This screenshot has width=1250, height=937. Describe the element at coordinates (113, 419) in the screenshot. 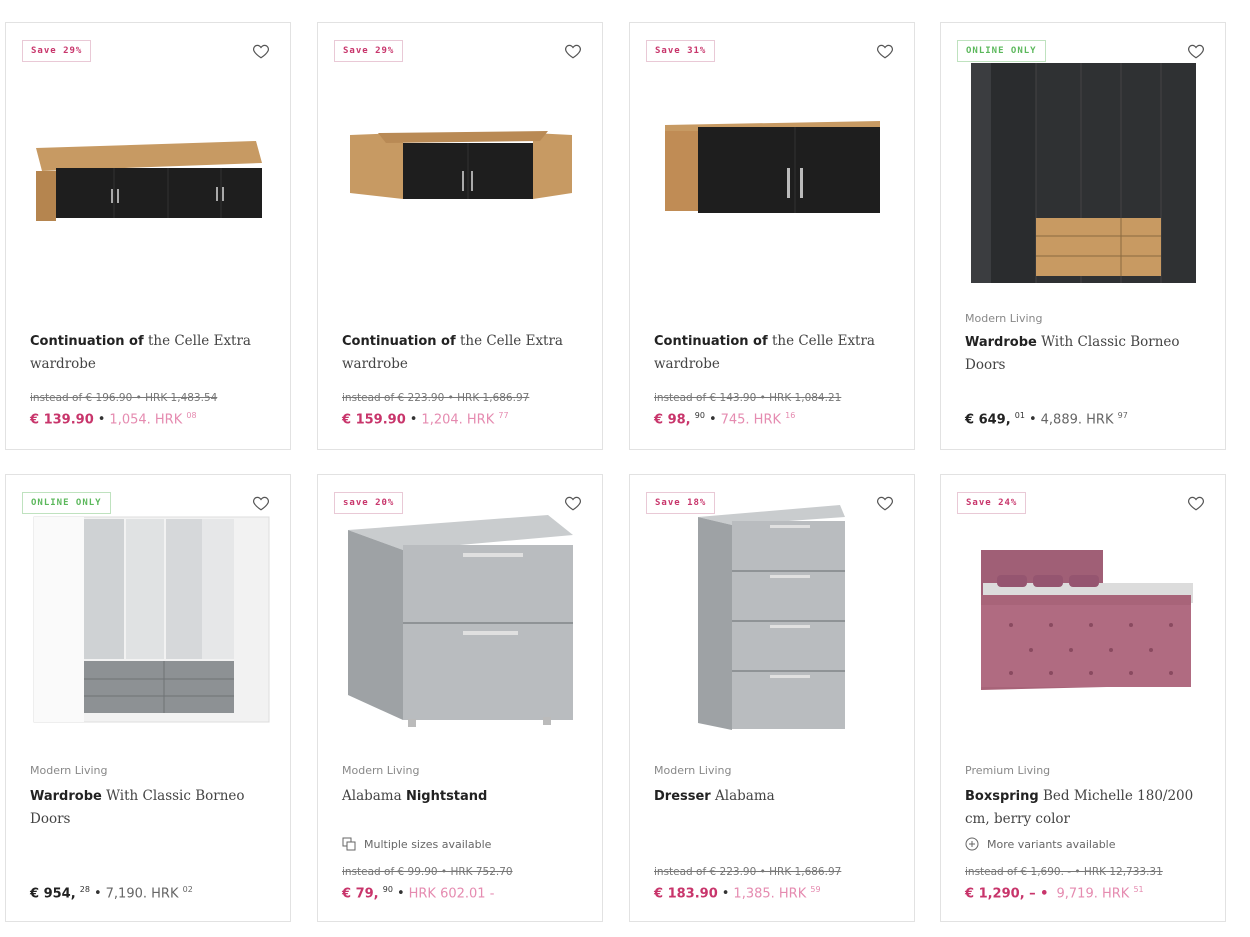

I see `price: € 139.90 • 1,054. HRK 08` at that location.